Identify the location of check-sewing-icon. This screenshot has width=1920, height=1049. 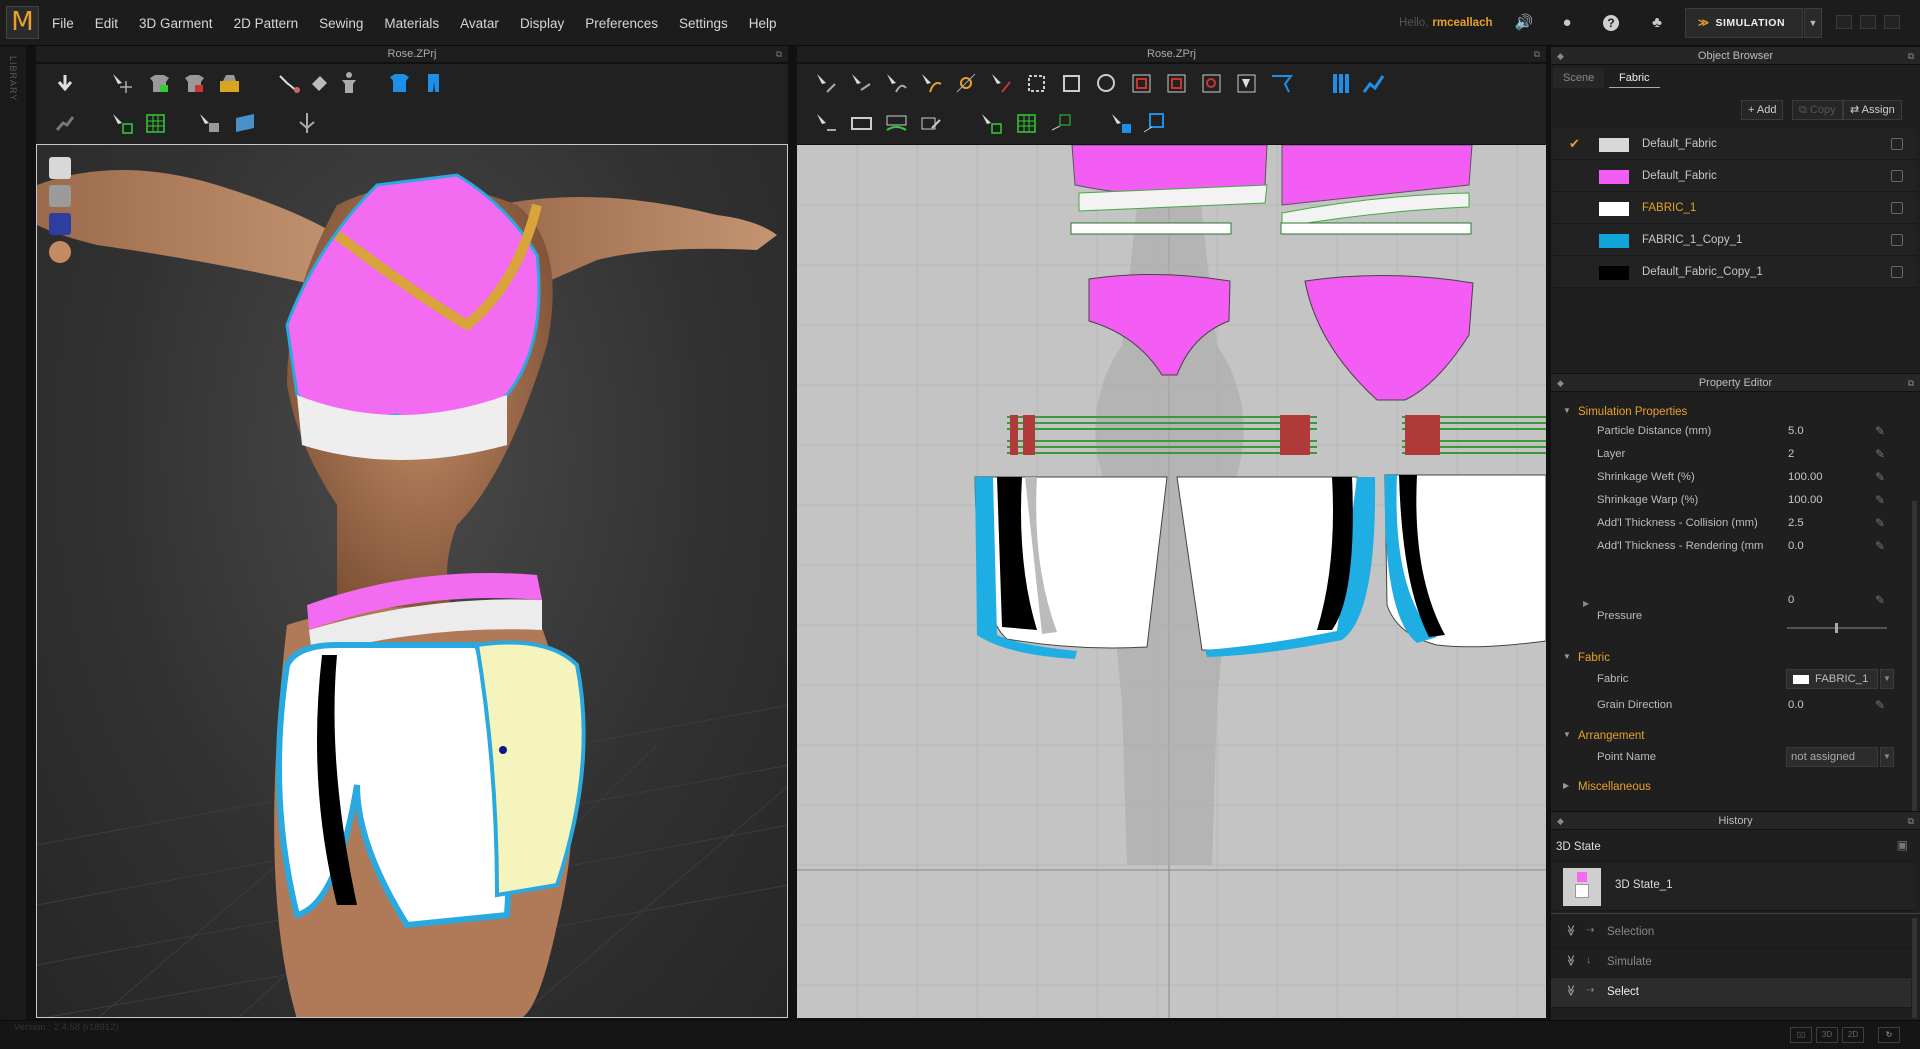
(931, 123).